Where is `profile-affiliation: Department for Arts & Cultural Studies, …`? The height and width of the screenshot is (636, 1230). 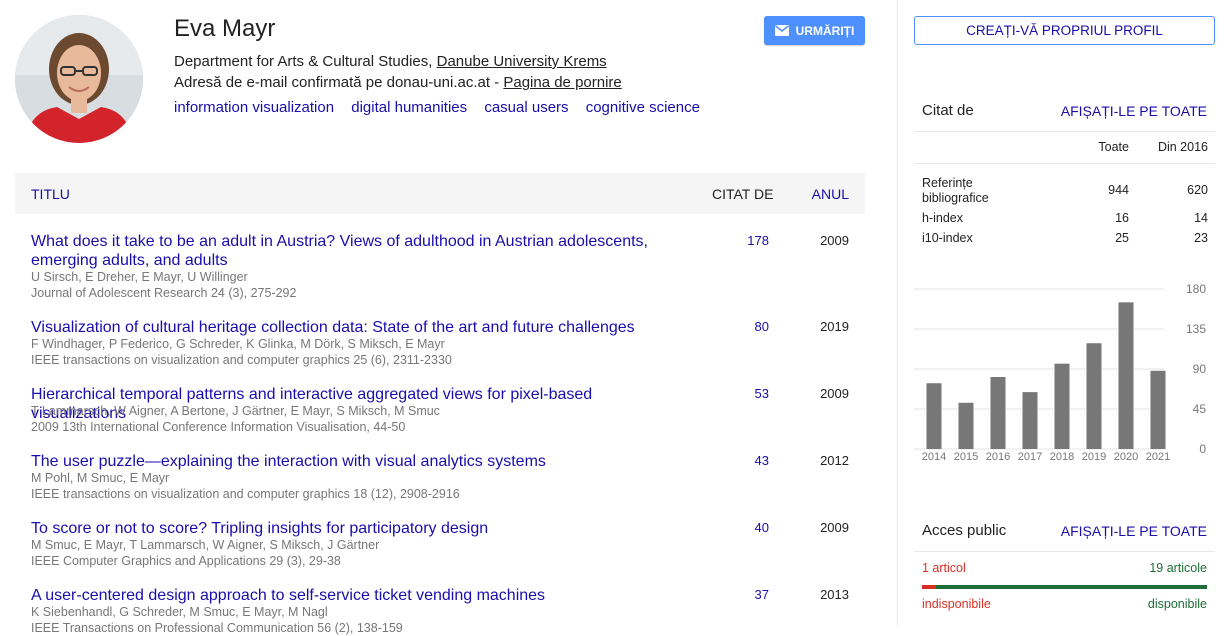 profile-affiliation: Department for Arts & Cultural Studies, … is located at coordinates (390, 61).